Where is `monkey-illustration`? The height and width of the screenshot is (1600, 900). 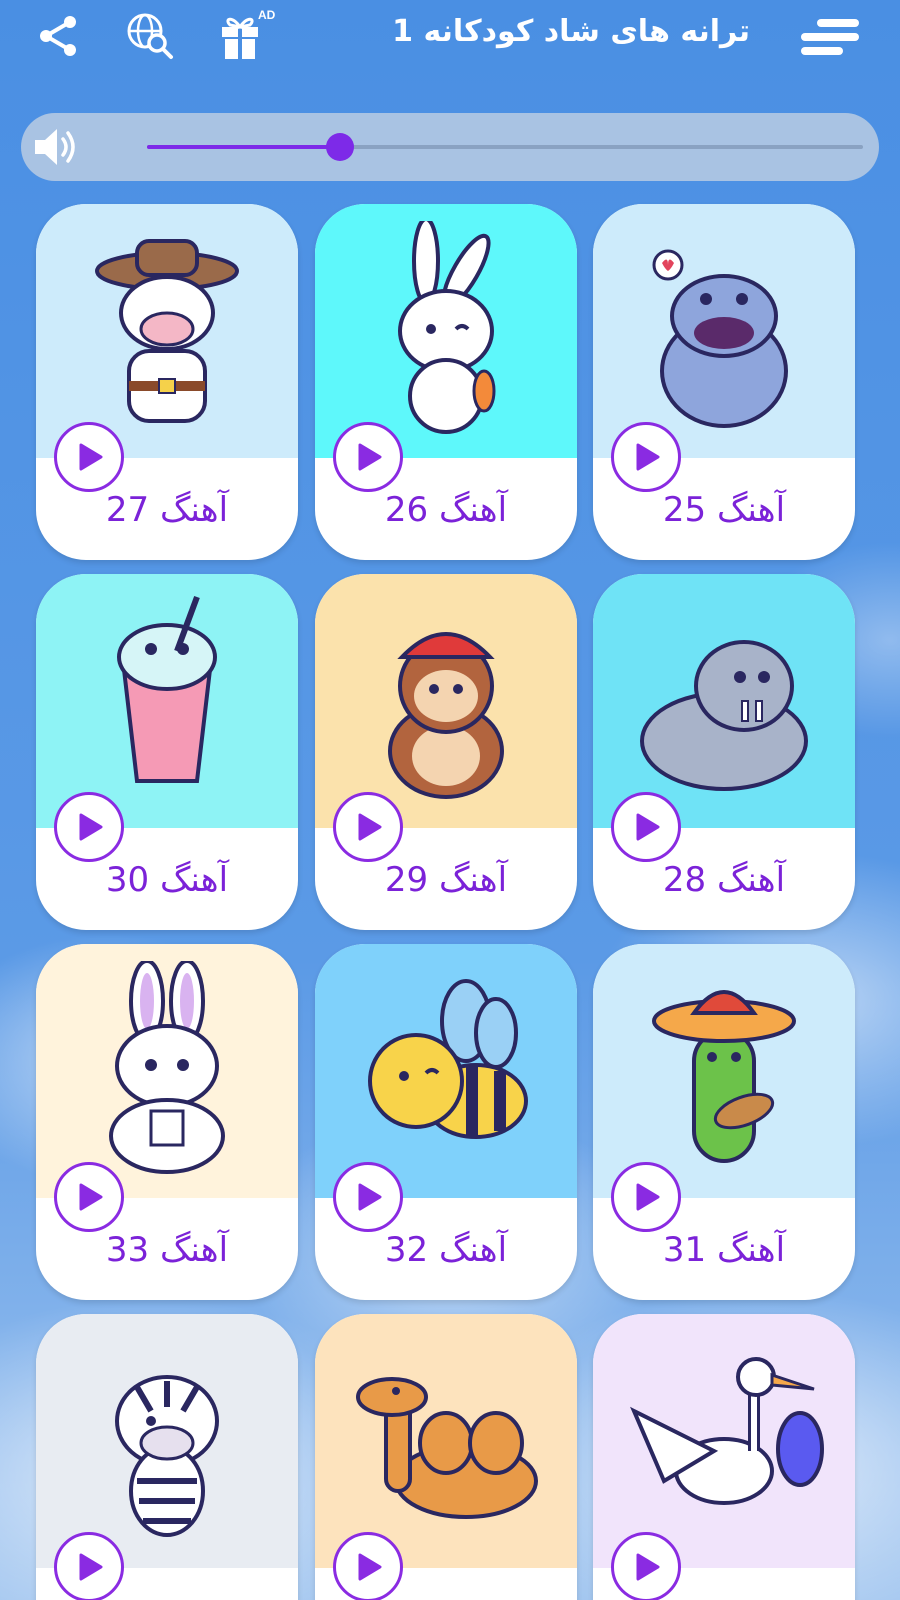 monkey-illustration is located at coordinates (446, 701).